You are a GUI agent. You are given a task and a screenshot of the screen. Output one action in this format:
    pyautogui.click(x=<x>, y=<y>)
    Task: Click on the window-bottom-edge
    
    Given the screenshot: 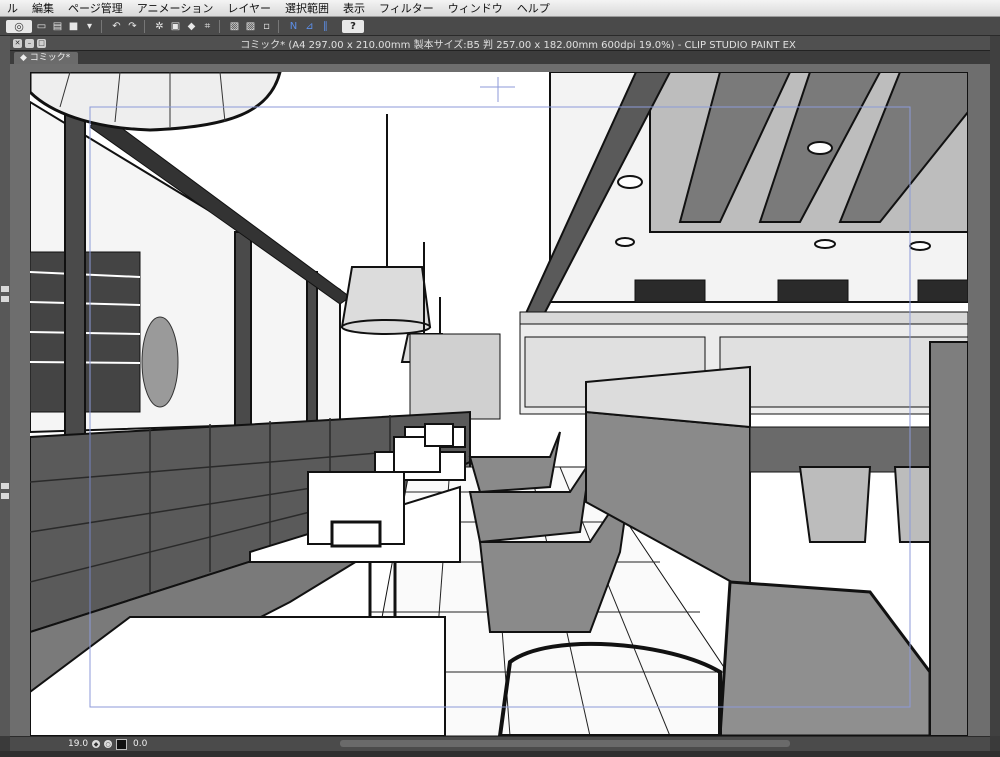 What is the action you would take?
    pyautogui.click(x=500, y=754)
    